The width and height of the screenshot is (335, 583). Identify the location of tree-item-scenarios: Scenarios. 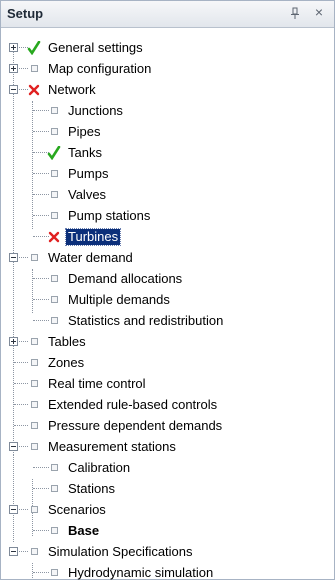
(67, 509).